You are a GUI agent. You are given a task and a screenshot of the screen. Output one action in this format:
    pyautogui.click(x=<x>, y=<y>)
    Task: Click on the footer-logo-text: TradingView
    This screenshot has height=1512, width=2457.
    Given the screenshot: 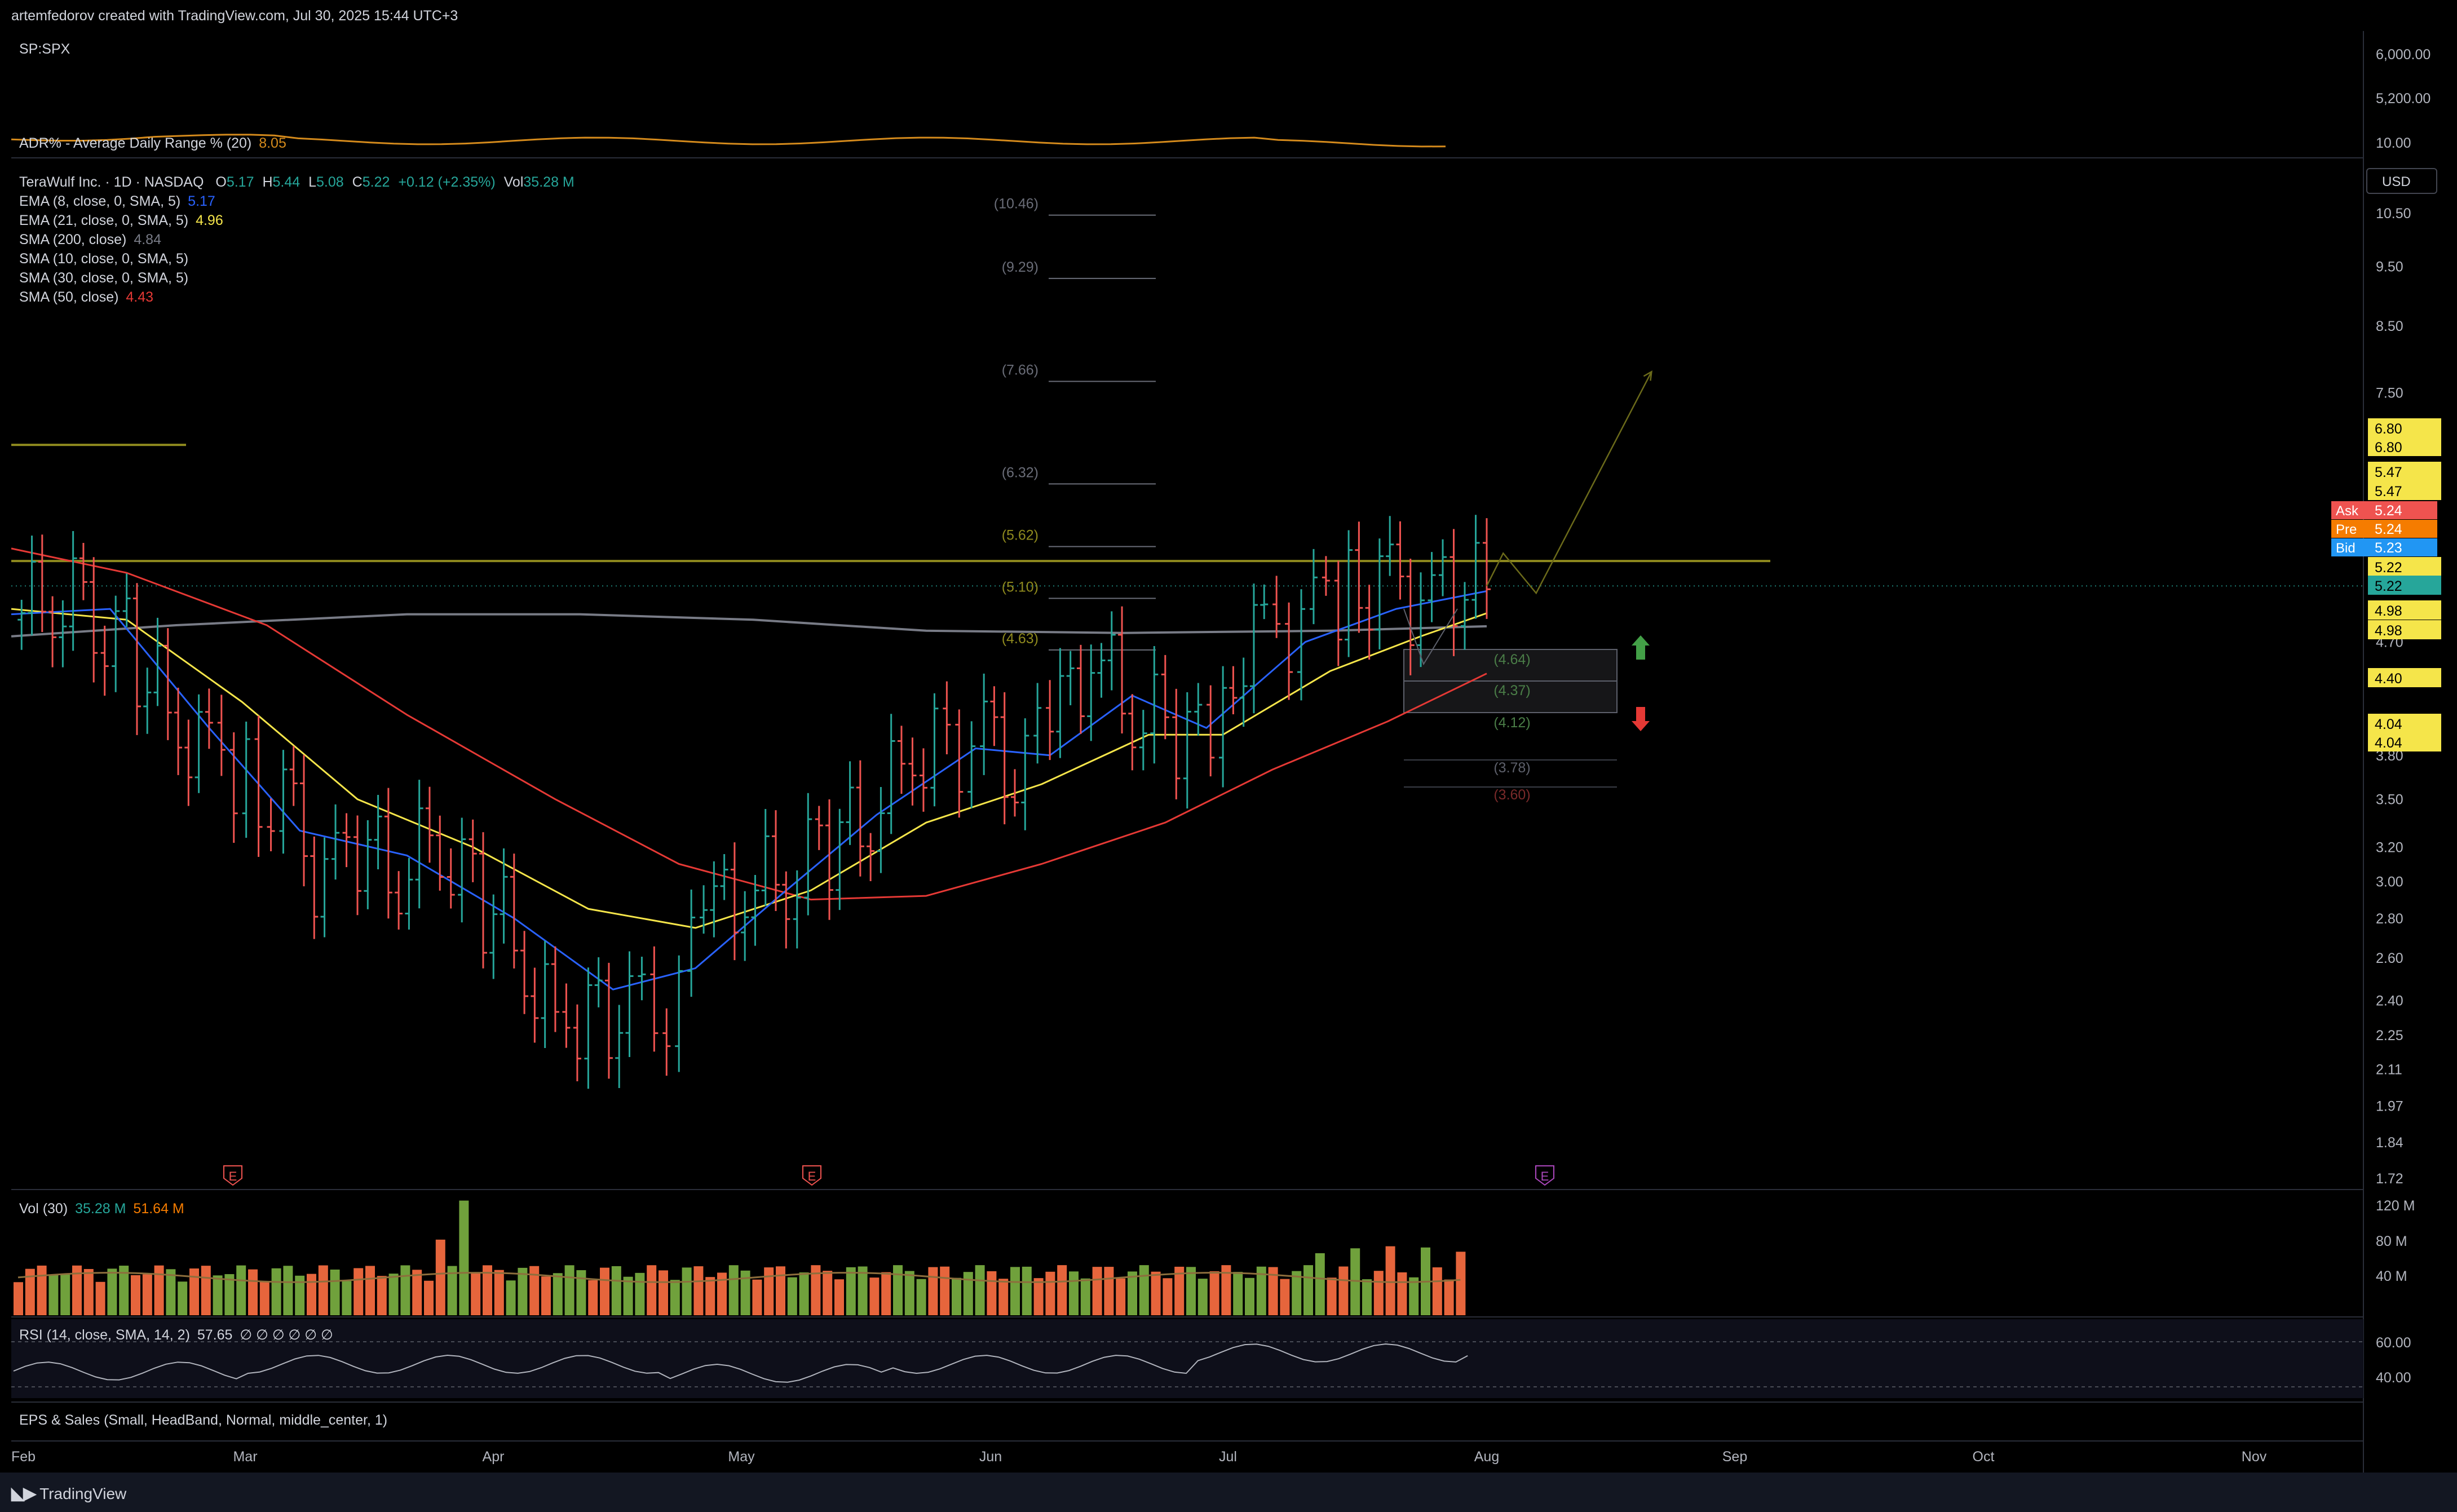 What is the action you would take?
    pyautogui.click(x=83, y=1493)
    